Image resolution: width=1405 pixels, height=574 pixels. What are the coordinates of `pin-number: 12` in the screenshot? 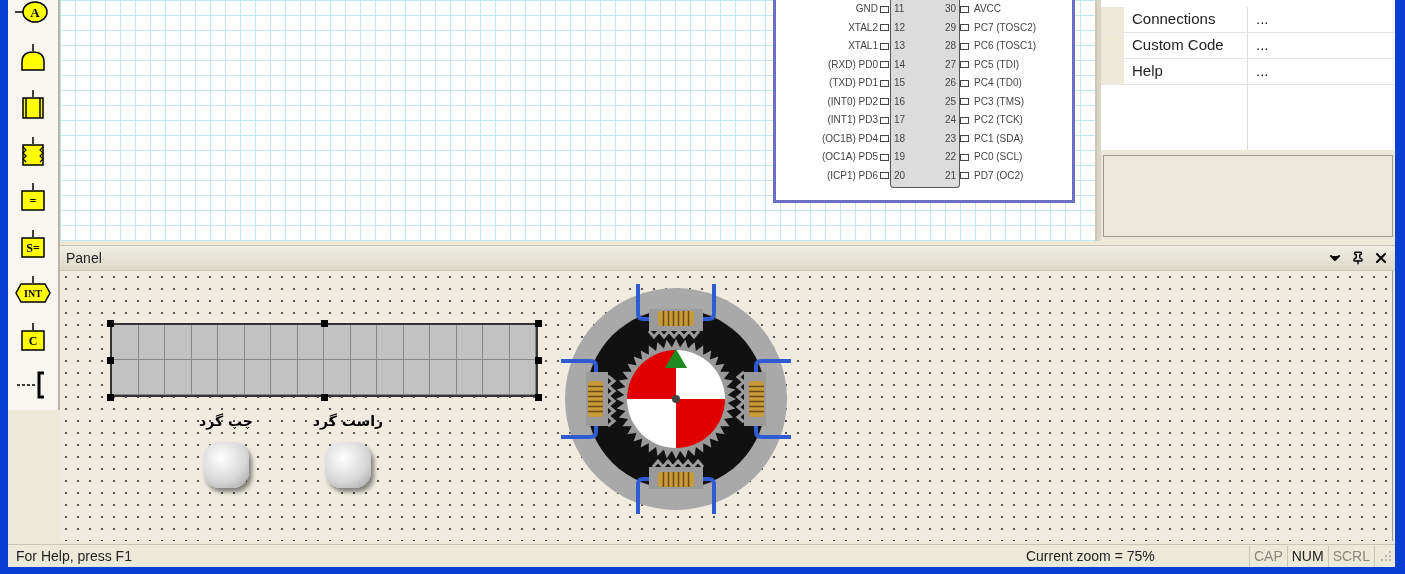 It's located at (900, 27).